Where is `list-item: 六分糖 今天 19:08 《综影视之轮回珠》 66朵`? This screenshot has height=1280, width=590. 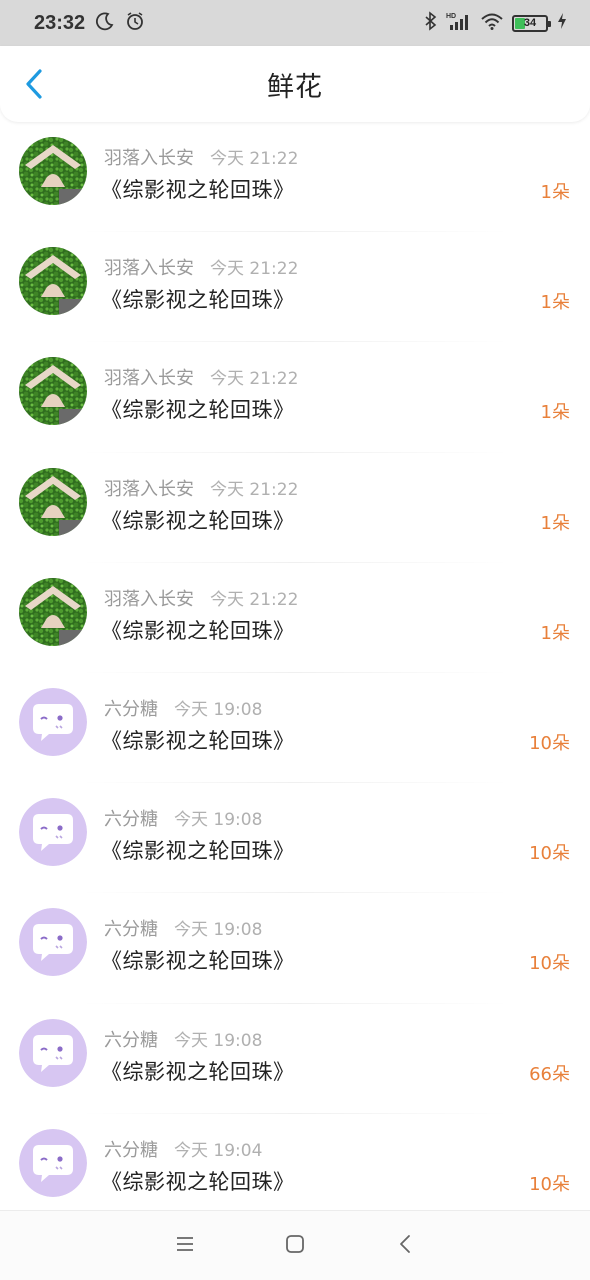
list-item: 六分糖 今天 19:08 《综影视之轮回珠》 66朵 is located at coordinates (295, 1059).